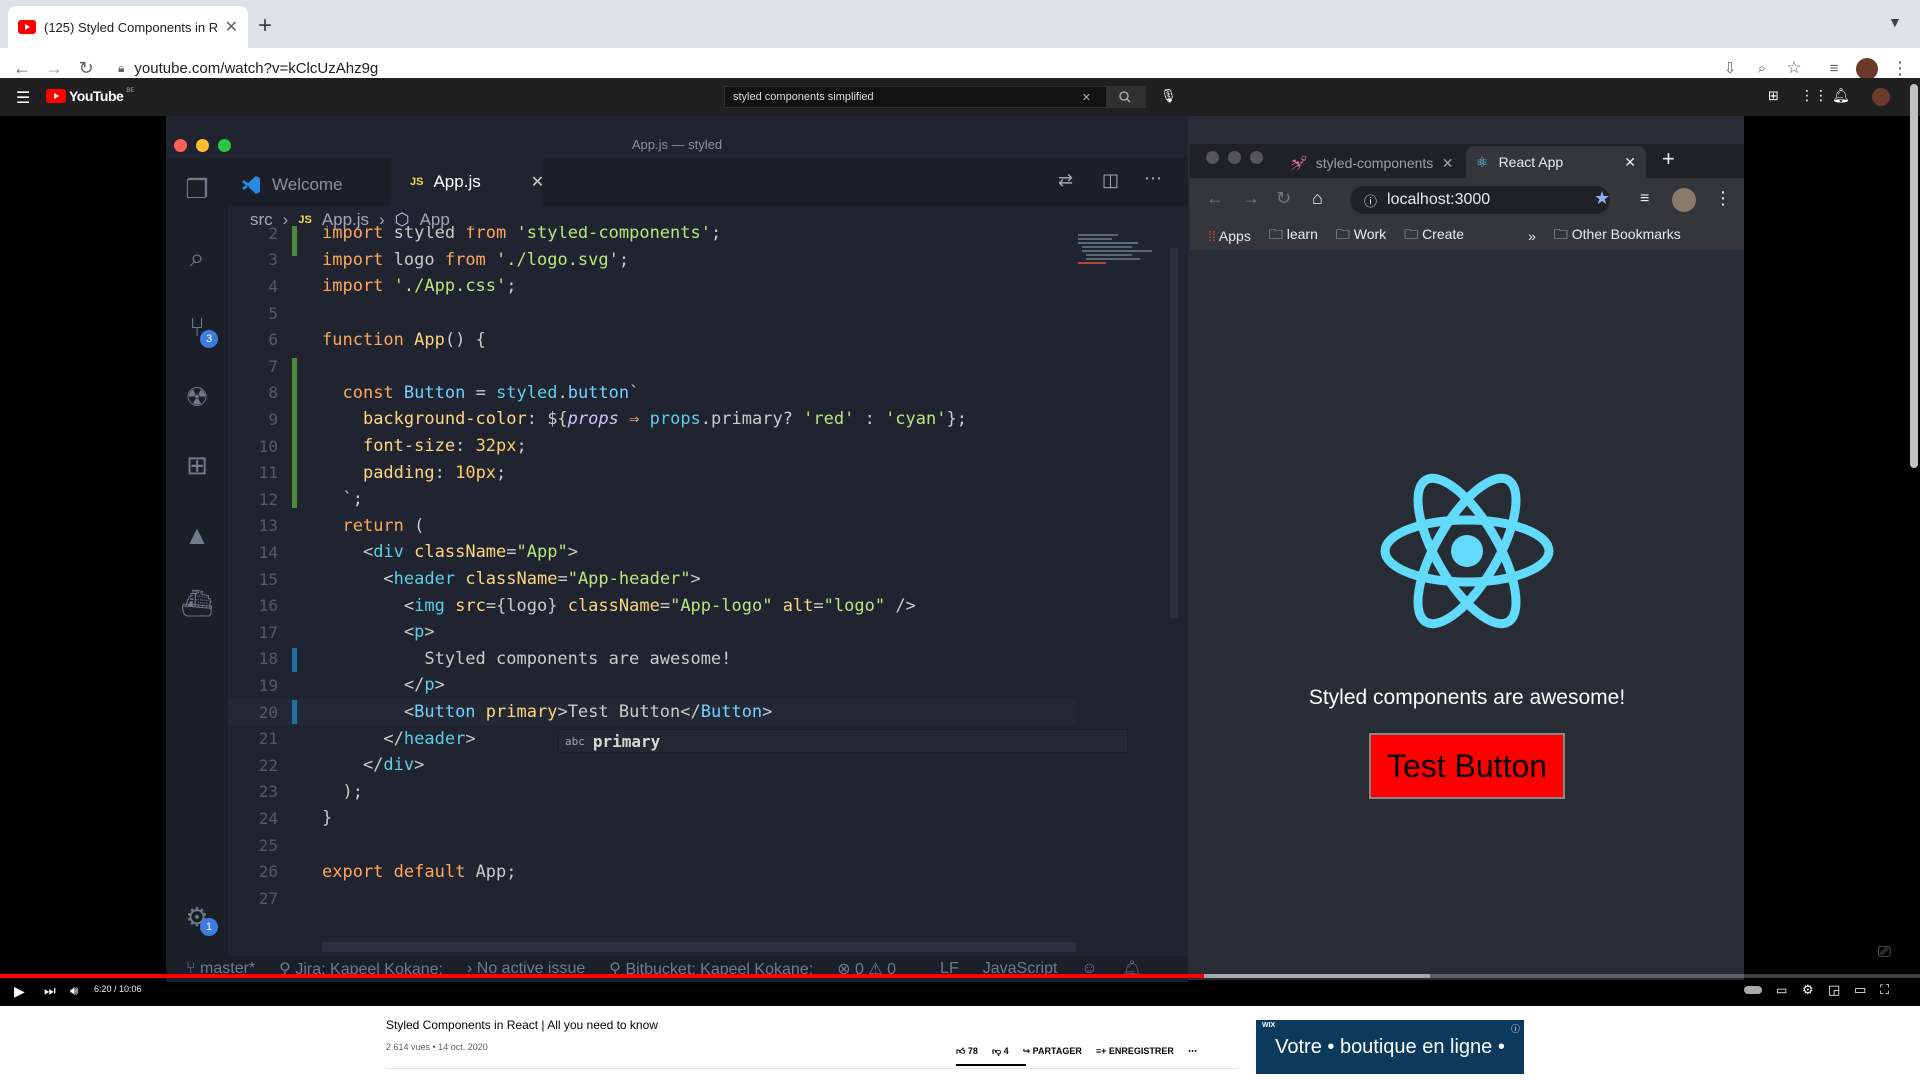 The height and width of the screenshot is (1080, 1920). Describe the element at coordinates (1168, 96) in the screenshot. I see `microphone-icon: 🎙︎` at that location.